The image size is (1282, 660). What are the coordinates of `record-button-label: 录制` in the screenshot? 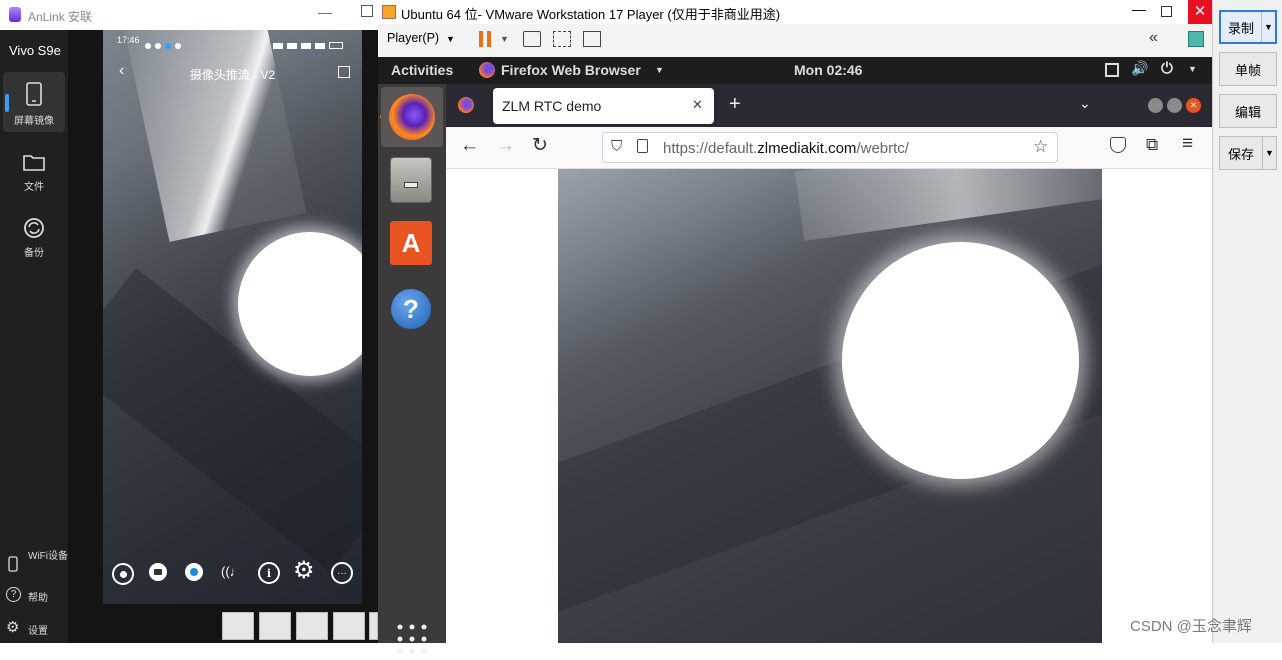 It's located at (1240, 28).